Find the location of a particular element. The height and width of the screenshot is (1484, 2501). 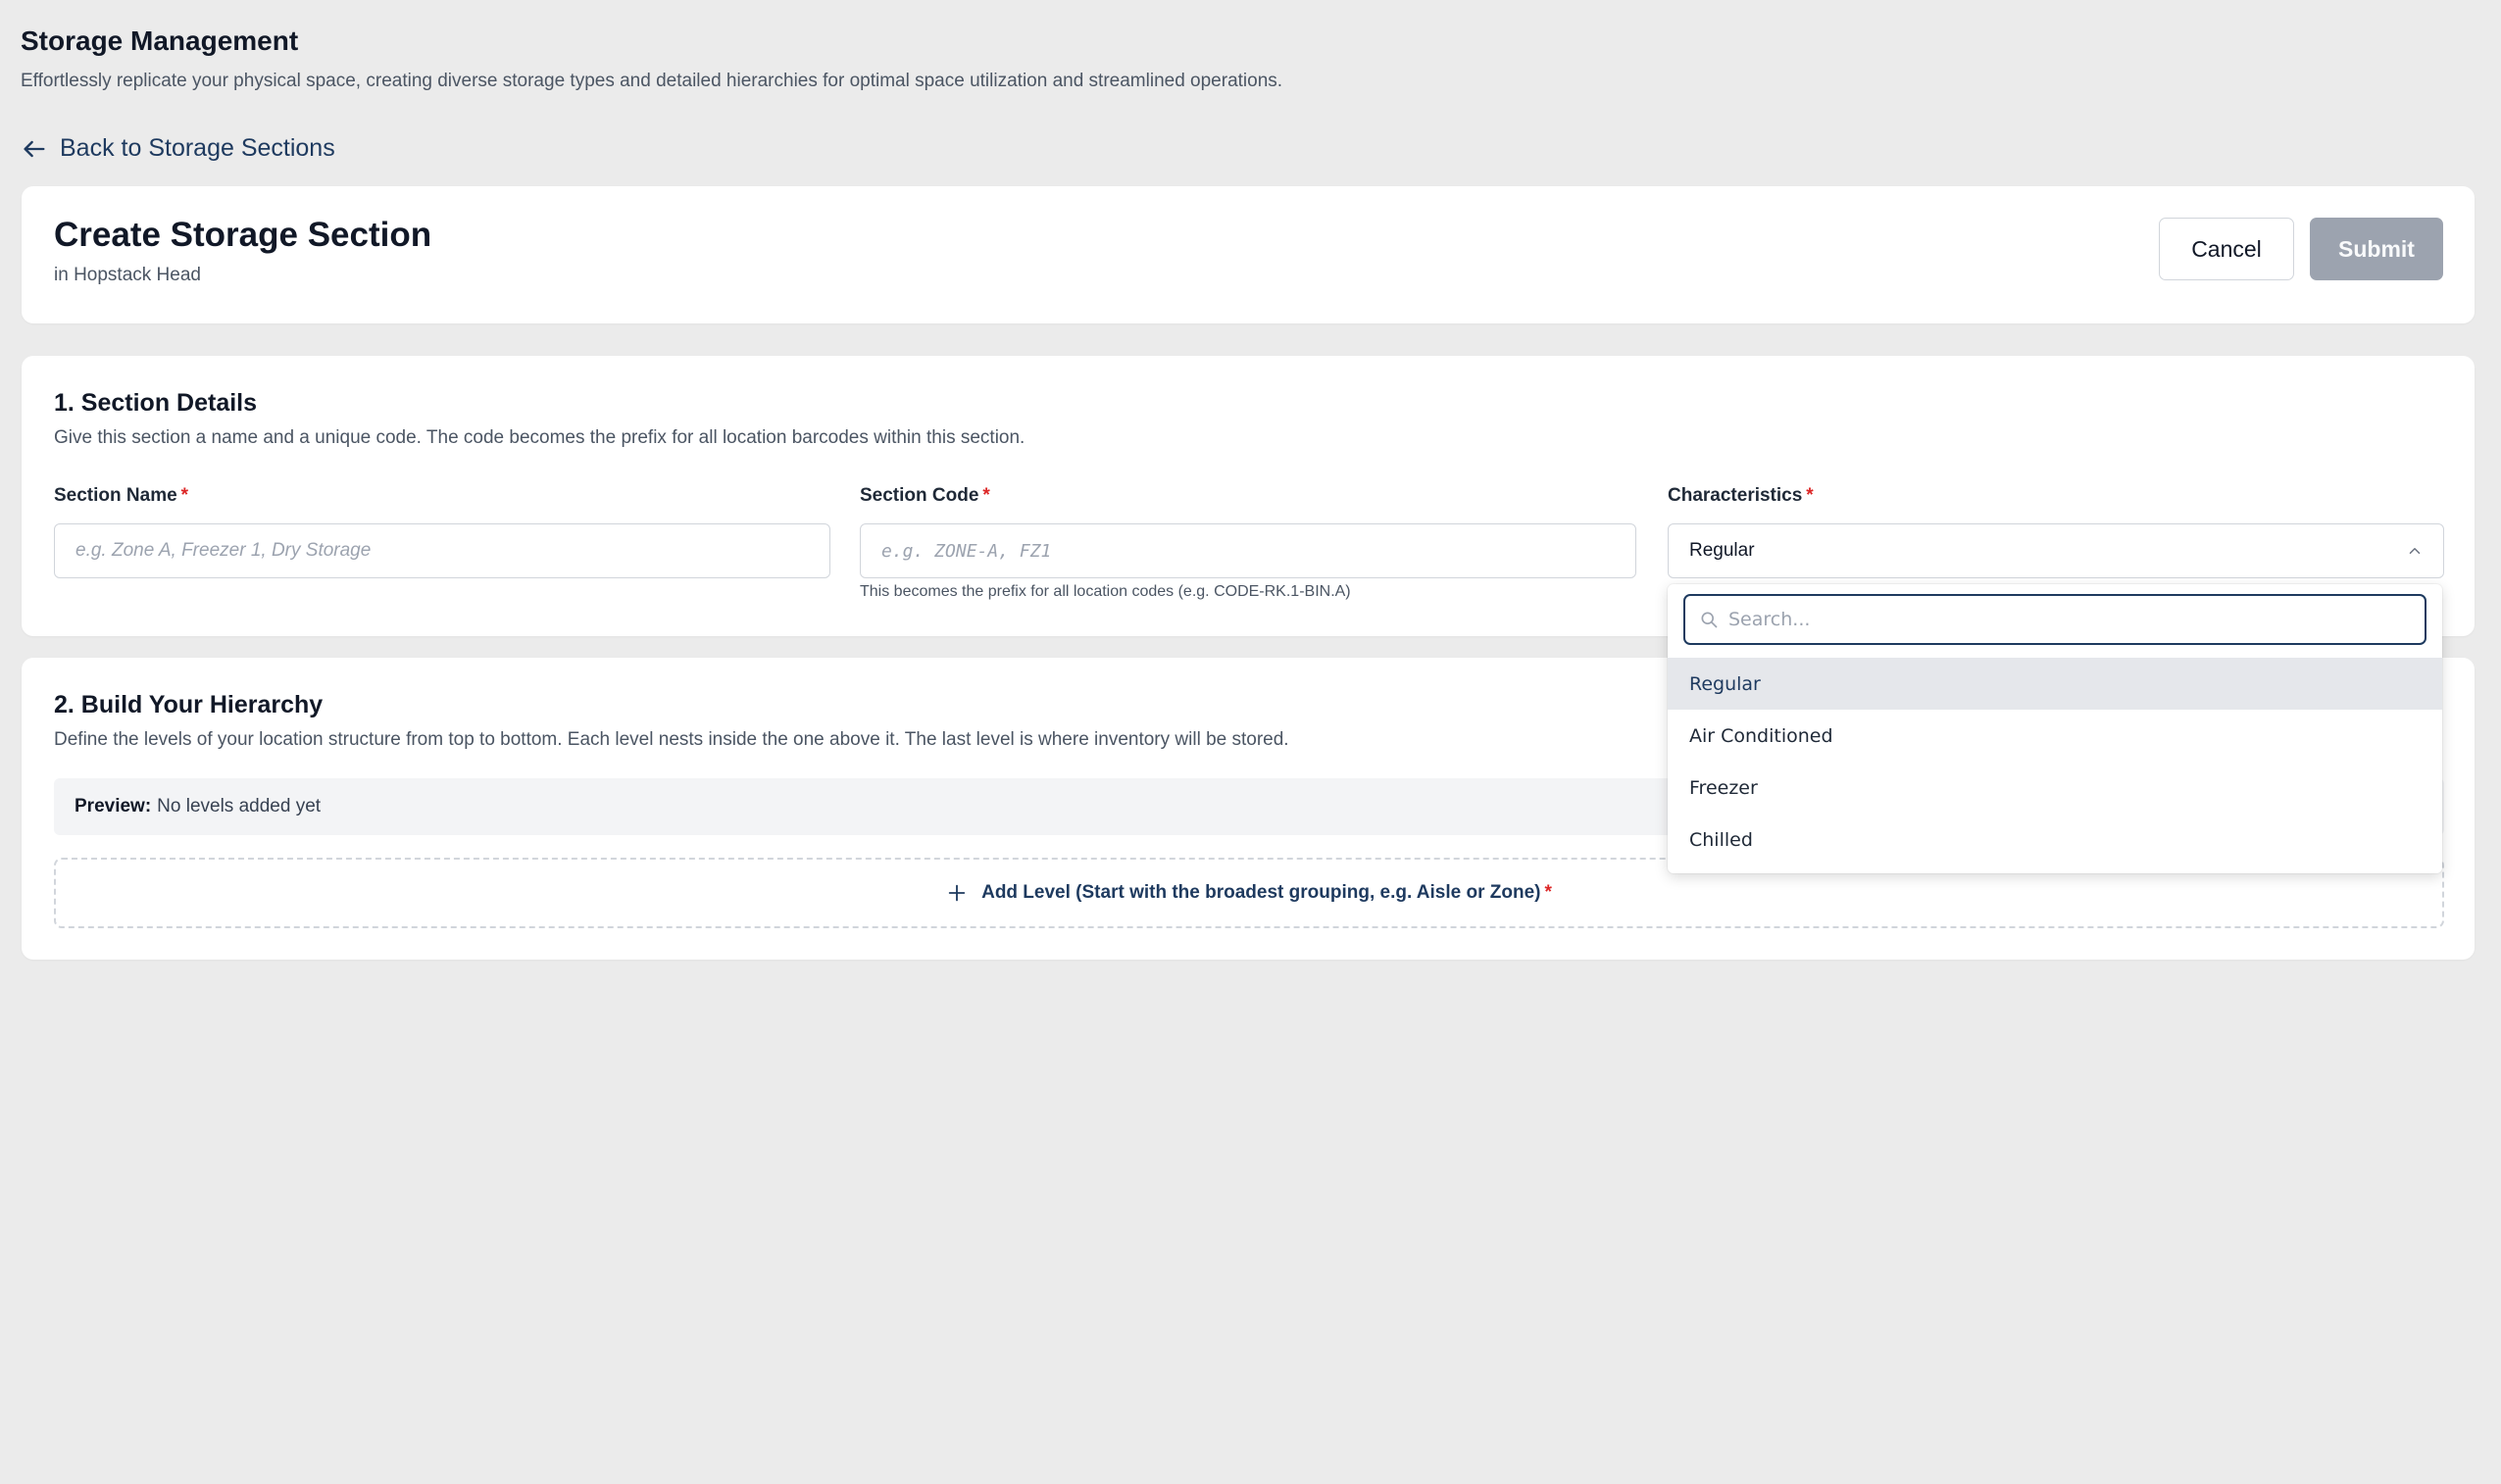

chevron-up-icon is located at coordinates (2415, 551).